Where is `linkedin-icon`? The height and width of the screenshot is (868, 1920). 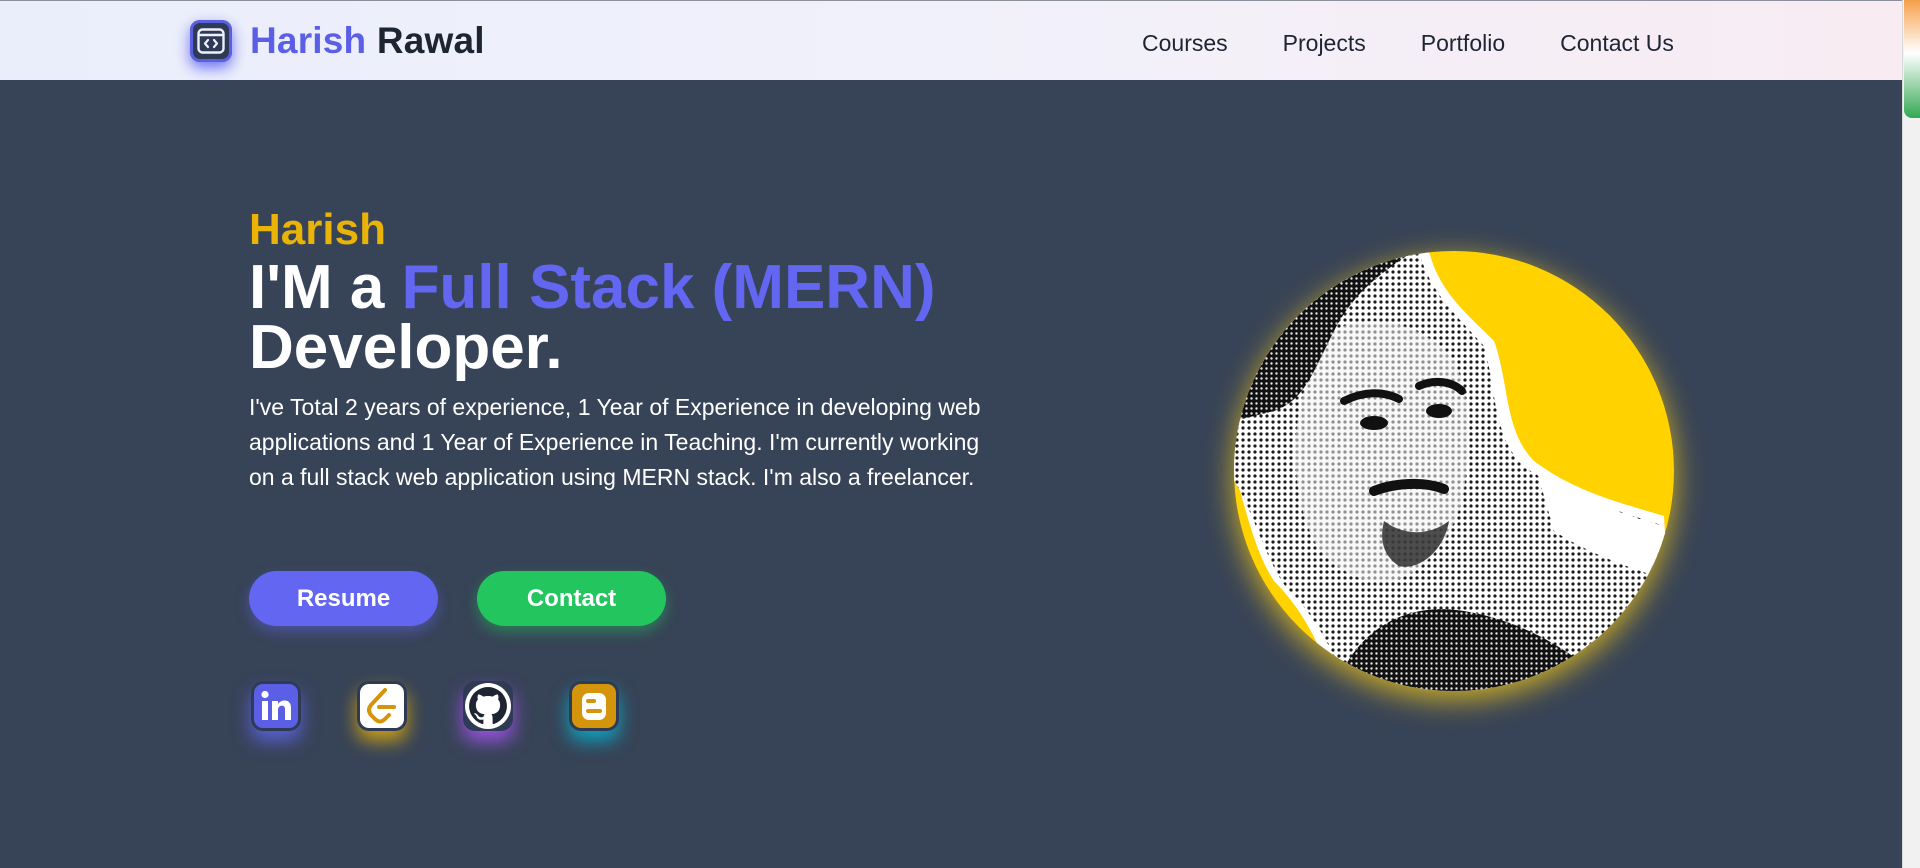
linkedin-icon is located at coordinates (276, 706).